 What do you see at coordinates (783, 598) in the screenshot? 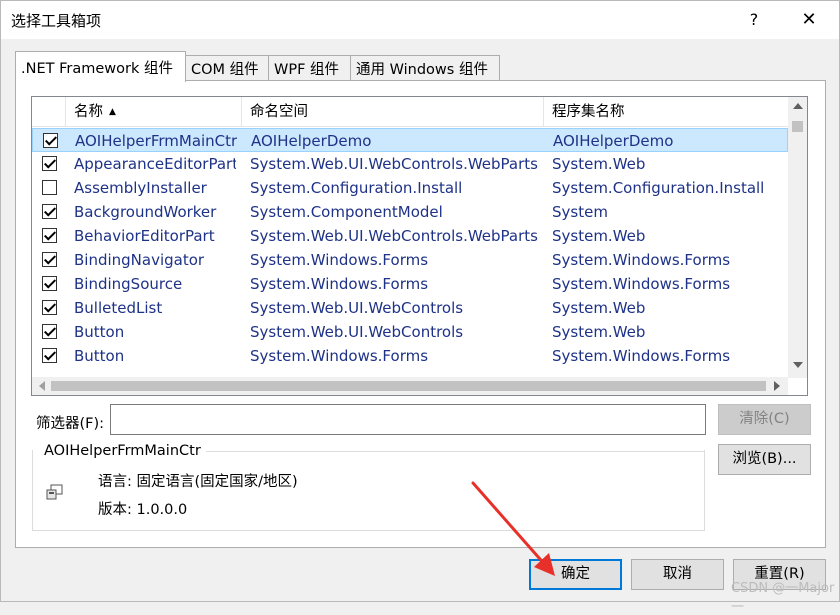
I see `watermark: CSDN @一Major一` at bounding box center [783, 598].